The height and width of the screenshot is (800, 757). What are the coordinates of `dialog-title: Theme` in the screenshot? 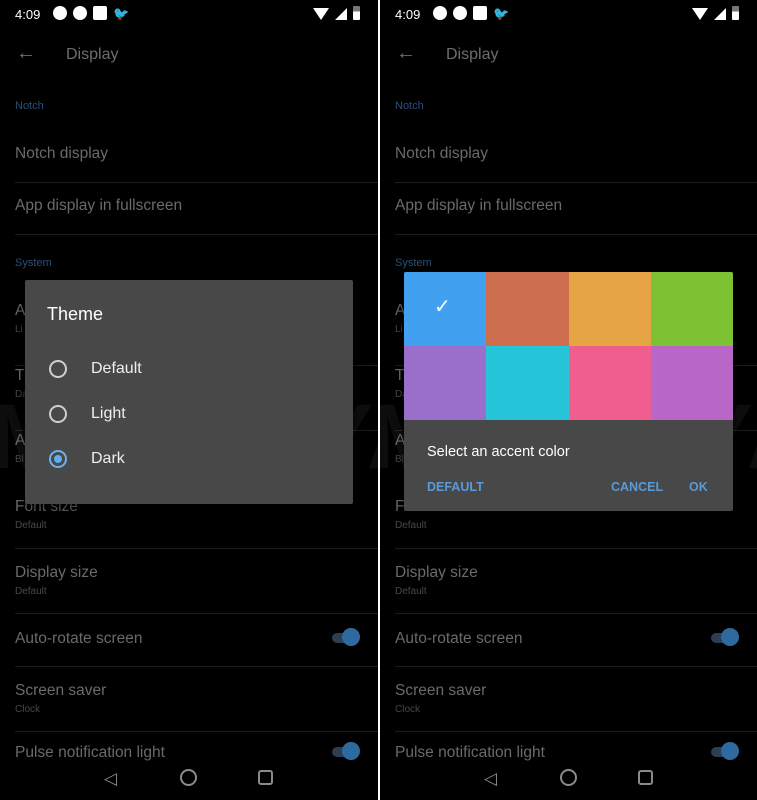 It's located at (75, 314).